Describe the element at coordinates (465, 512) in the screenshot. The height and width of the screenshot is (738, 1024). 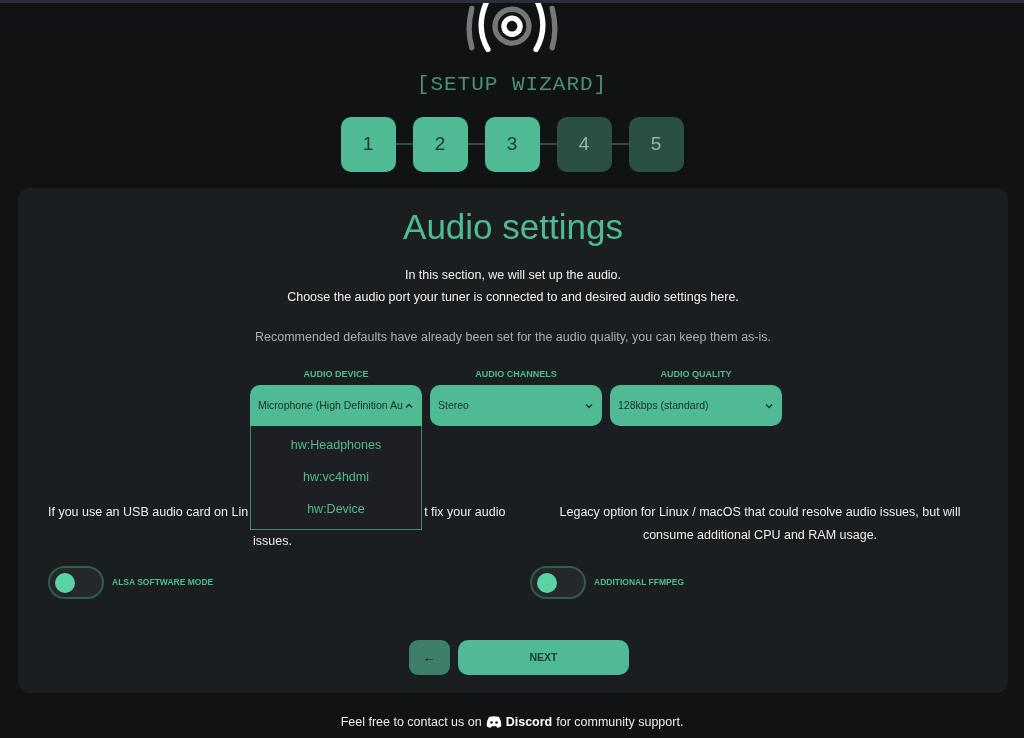
I see `description-text: t fix your audio` at that location.